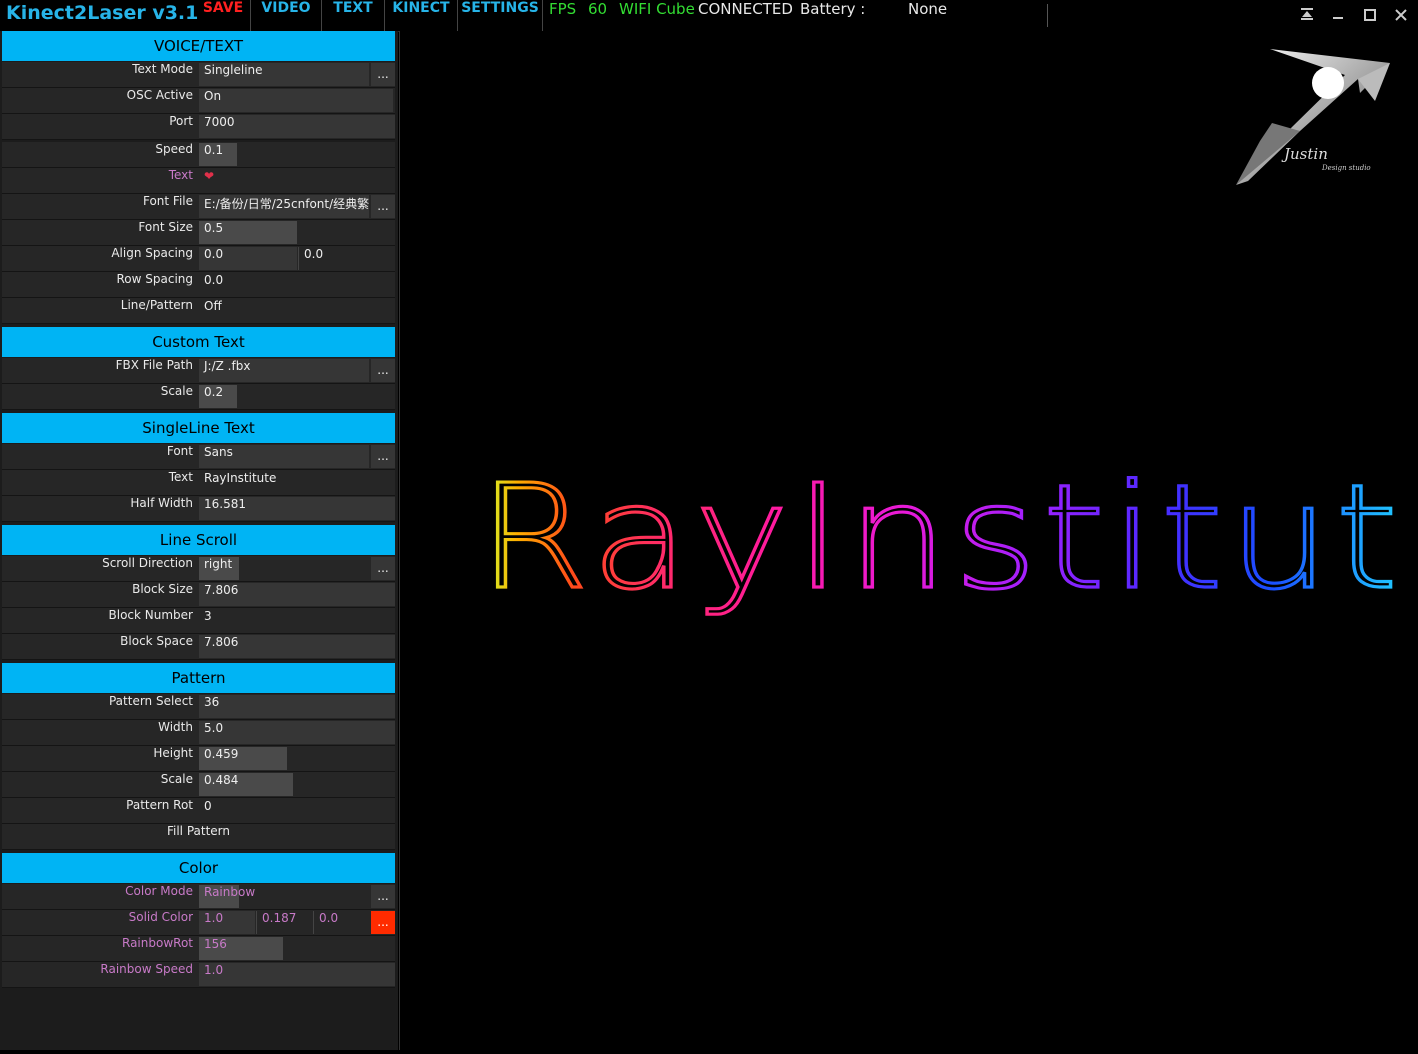 This screenshot has height=1054, width=1418. I want to click on scroll-direction-label: Scroll Direction, so click(147, 563).